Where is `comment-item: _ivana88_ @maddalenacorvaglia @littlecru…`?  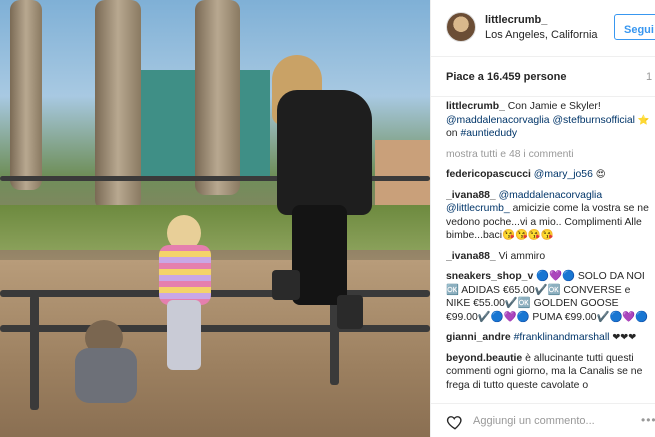 comment-item: _ivana88_ @maddalenacorvaglia @littlecru… is located at coordinates (548, 216).